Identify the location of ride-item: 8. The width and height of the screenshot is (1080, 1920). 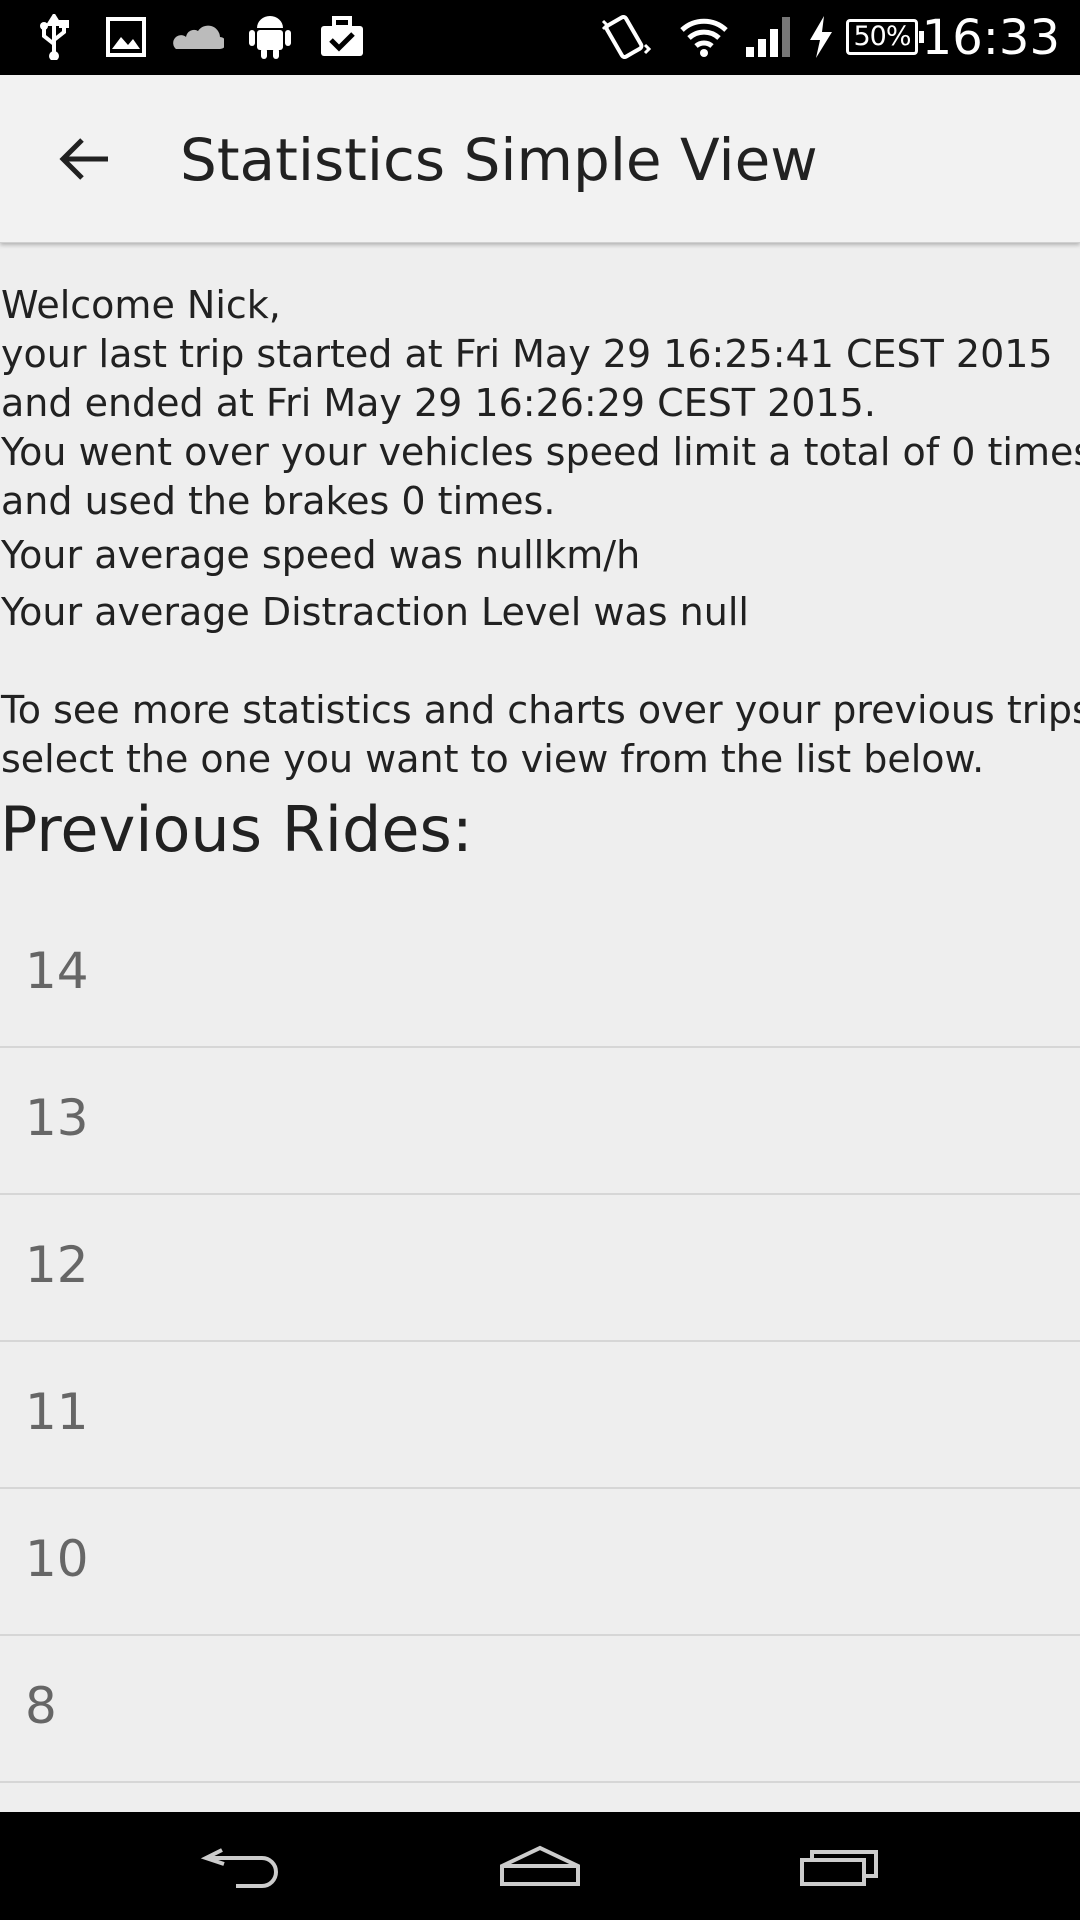
(540, 1709).